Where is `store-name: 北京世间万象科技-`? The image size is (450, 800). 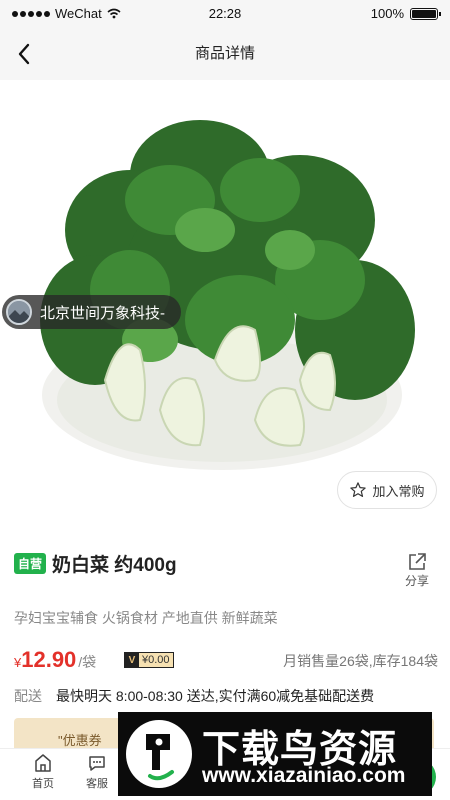 store-name: 北京世间万象科技- is located at coordinates (102, 313).